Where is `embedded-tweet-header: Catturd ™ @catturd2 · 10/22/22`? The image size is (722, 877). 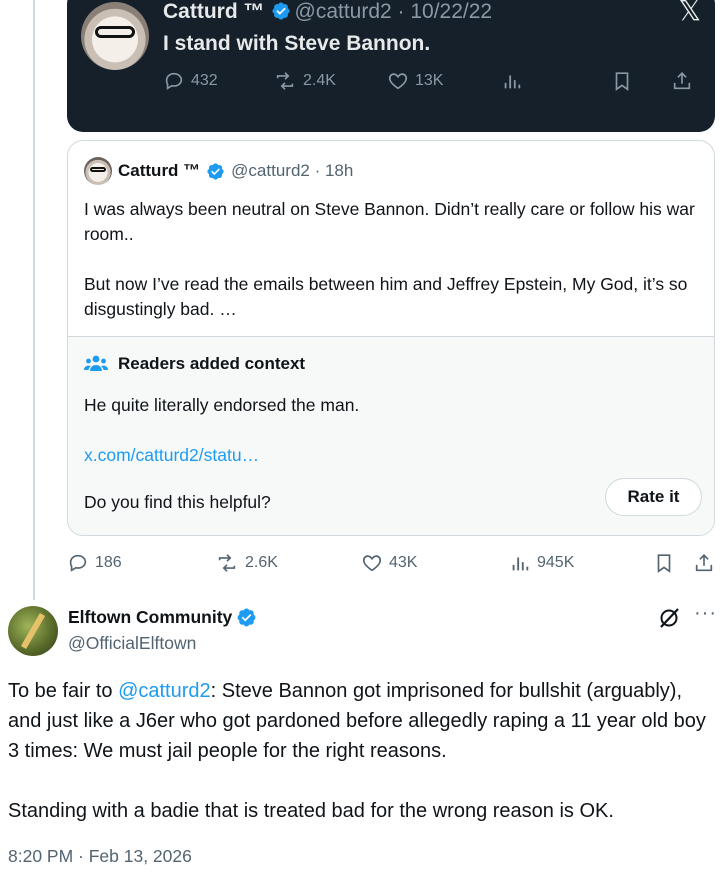 embedded-tweet-header: Catturd ™ @catturd2 · 10/22/22 is located at coordinates (327, 13).